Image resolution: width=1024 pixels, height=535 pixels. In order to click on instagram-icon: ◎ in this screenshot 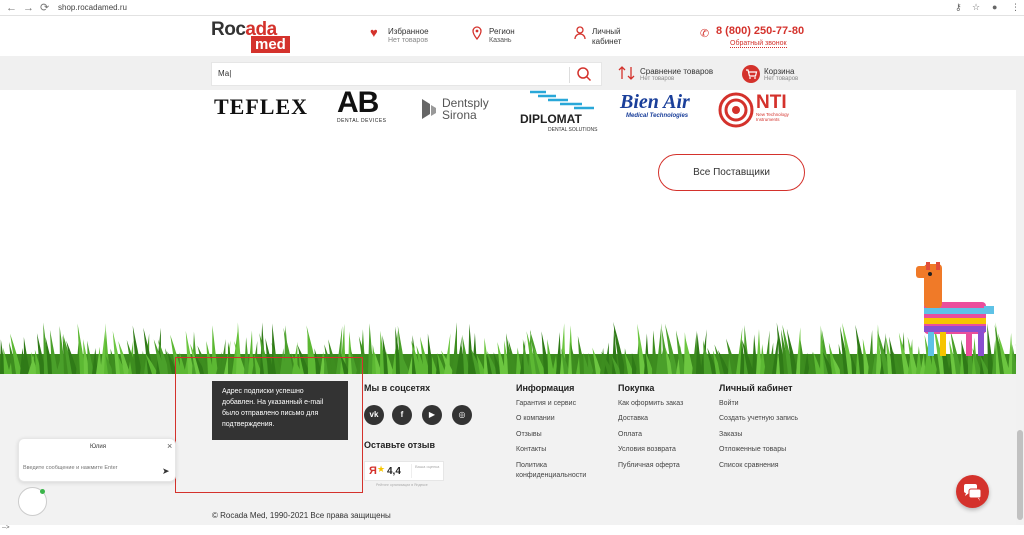, I will do `click(462, 415)`.